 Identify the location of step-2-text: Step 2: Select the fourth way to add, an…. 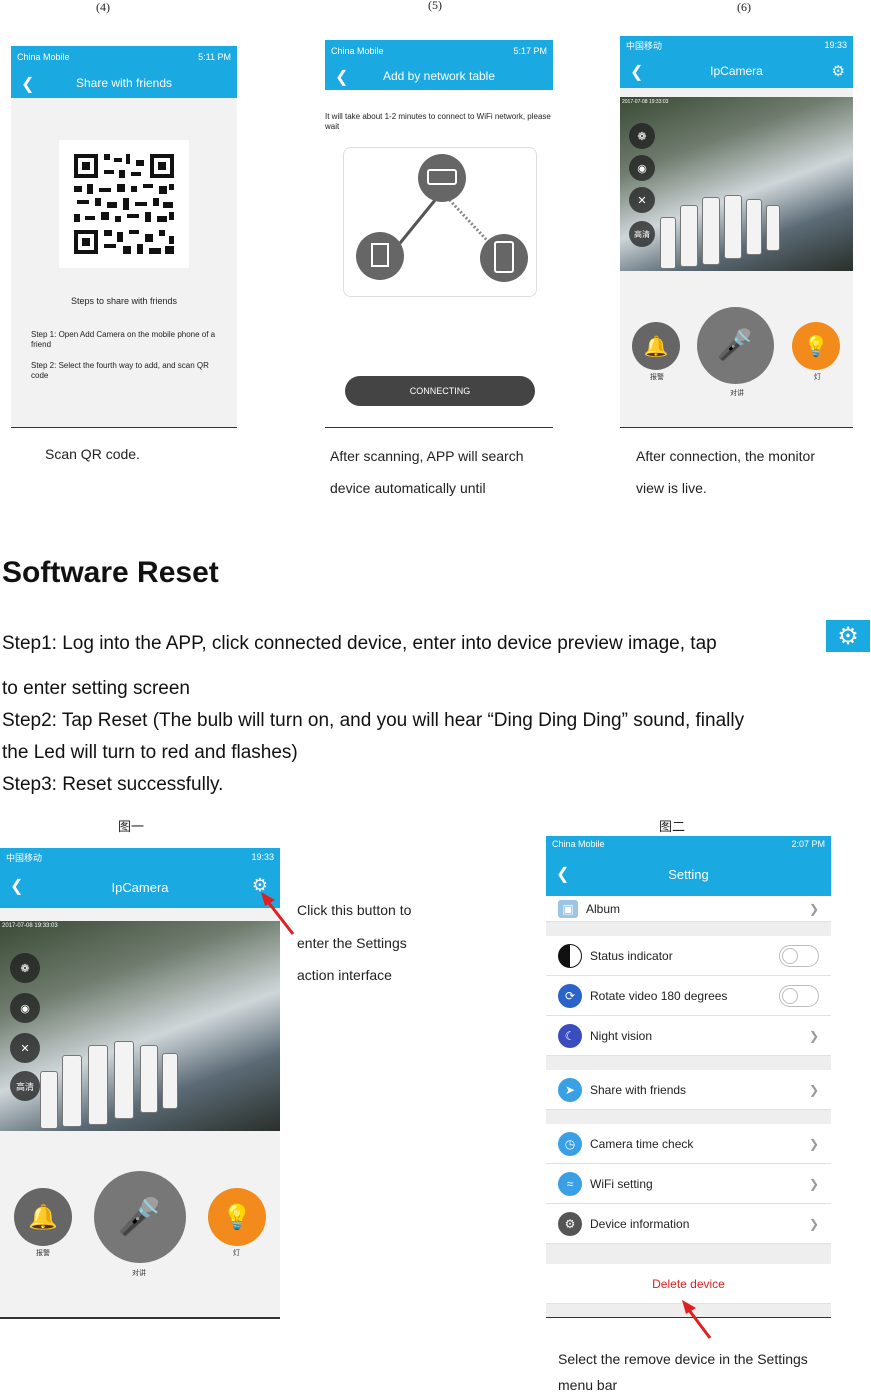
(120, 370).